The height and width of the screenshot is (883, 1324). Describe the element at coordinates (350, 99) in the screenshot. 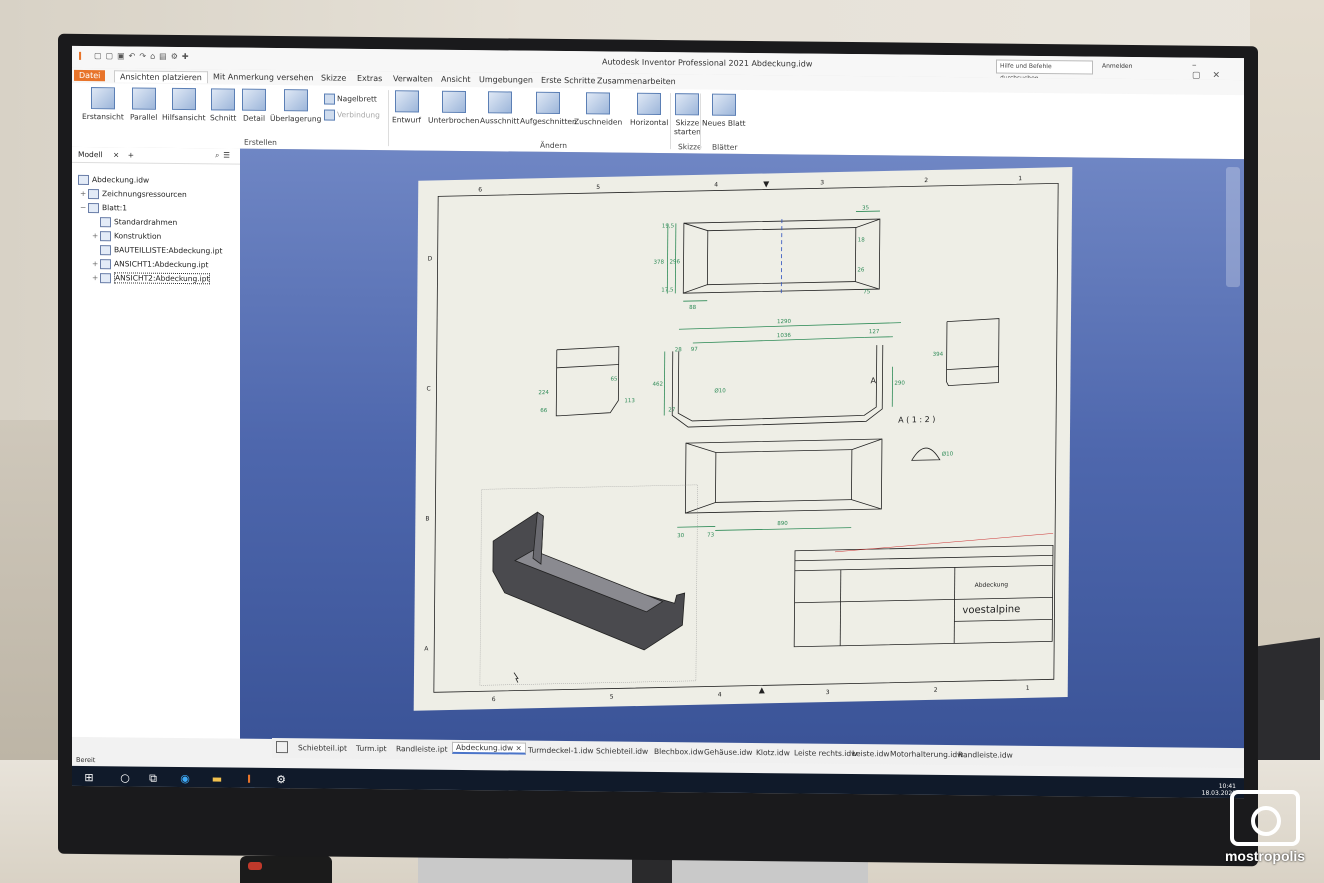

I see `nailboard-button: Nagelbrett` at that location.